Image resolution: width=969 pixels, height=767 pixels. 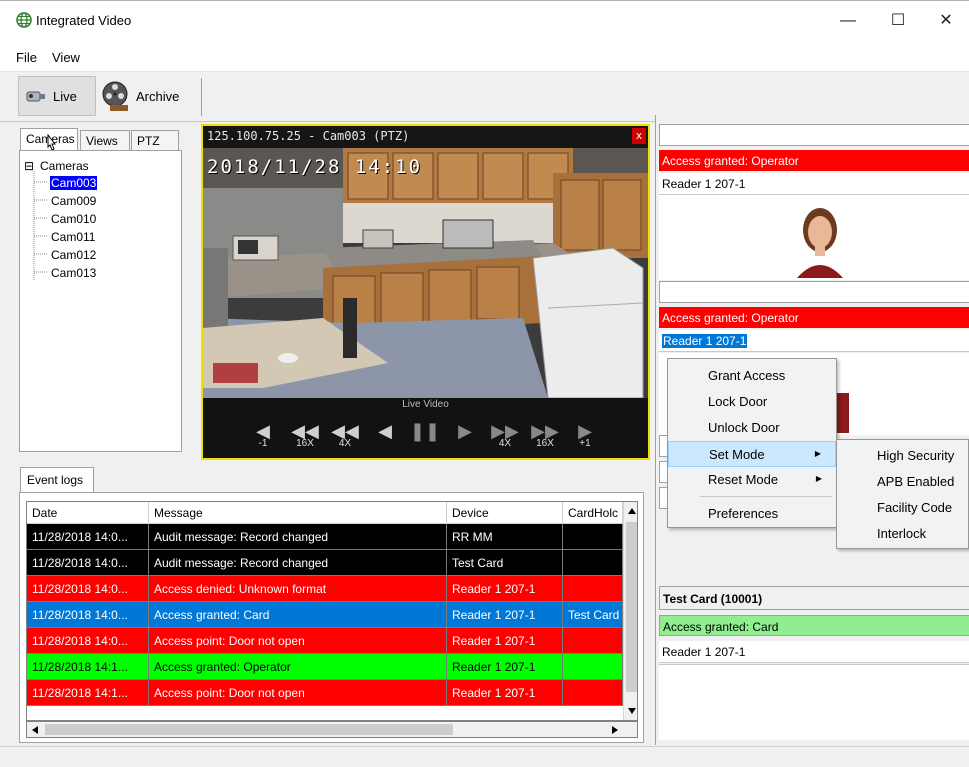 I want to click on event3-detail-area, so click(x=814, y=702).